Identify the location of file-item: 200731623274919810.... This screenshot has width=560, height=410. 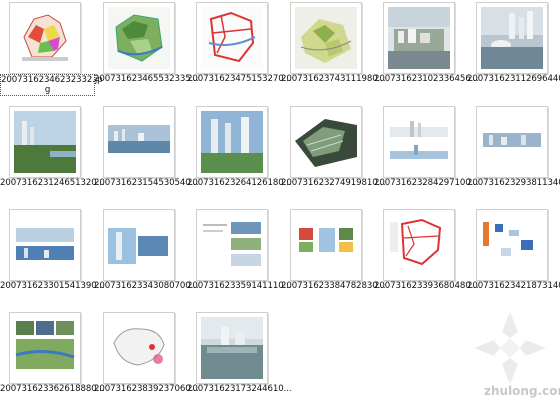
(333, 154).